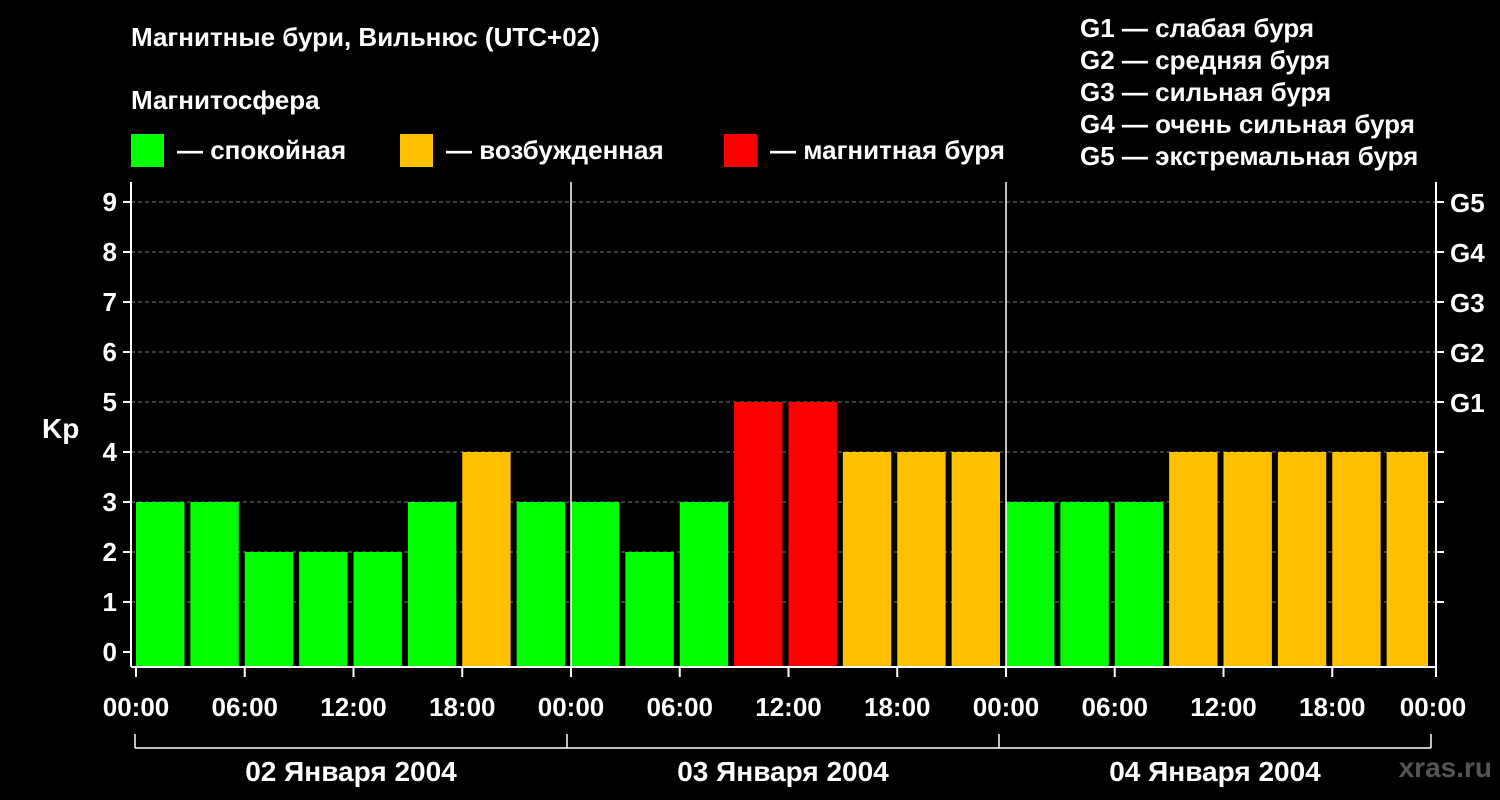 Image resolution: width=1500 pixels, height=800 pixels. Describe the element at coordinates (1467, 253) in the screenshot. I see `g-scale-label: G4` at that location.